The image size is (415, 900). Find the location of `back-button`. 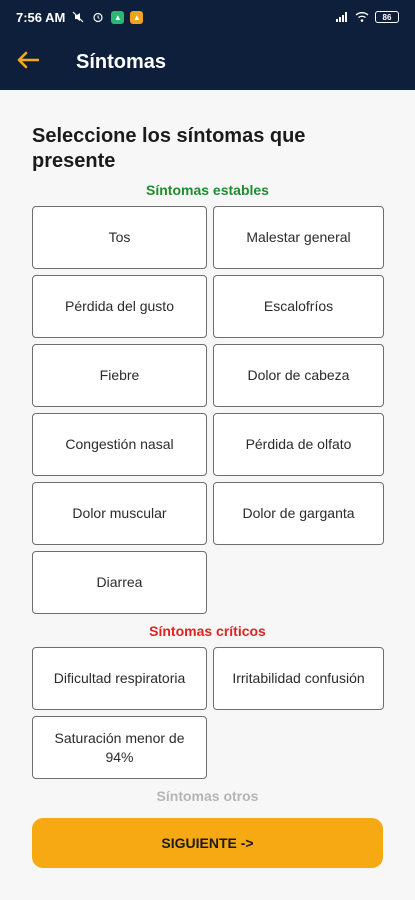

back-button is located at coordinates (28, 62).